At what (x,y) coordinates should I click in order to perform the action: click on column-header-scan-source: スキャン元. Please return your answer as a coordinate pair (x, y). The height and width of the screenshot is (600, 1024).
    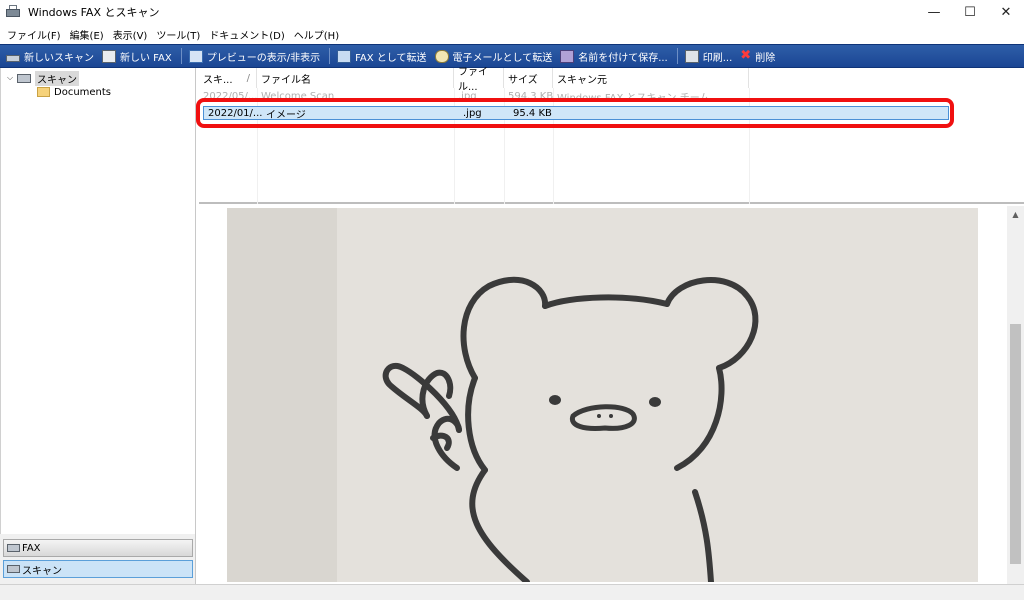
    Looking at the image, I should click on (651, 78).